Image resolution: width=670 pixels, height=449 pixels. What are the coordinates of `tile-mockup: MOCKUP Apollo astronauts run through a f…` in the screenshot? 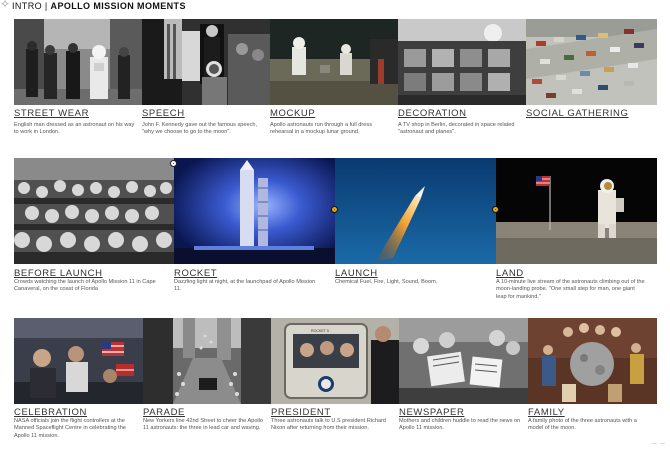 It's located at (334, 84).